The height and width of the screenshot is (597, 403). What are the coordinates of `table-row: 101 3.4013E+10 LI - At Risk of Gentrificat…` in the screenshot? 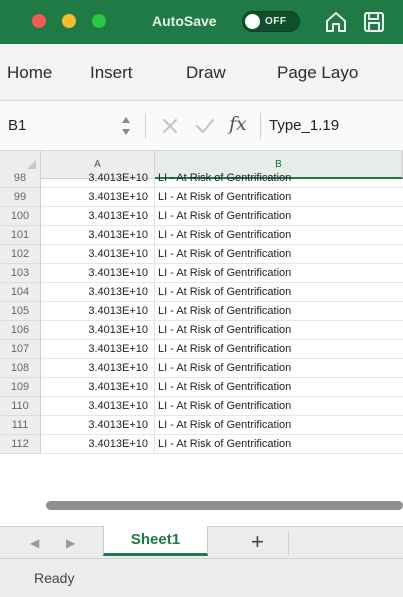 It's located at (201, 235).